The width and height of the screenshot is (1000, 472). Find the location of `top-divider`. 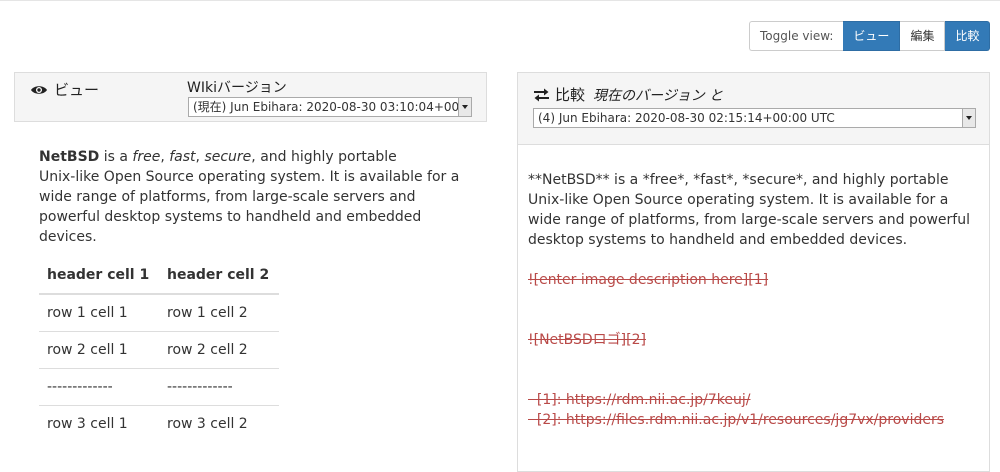

top-divider is located at coordinates (500, 0).